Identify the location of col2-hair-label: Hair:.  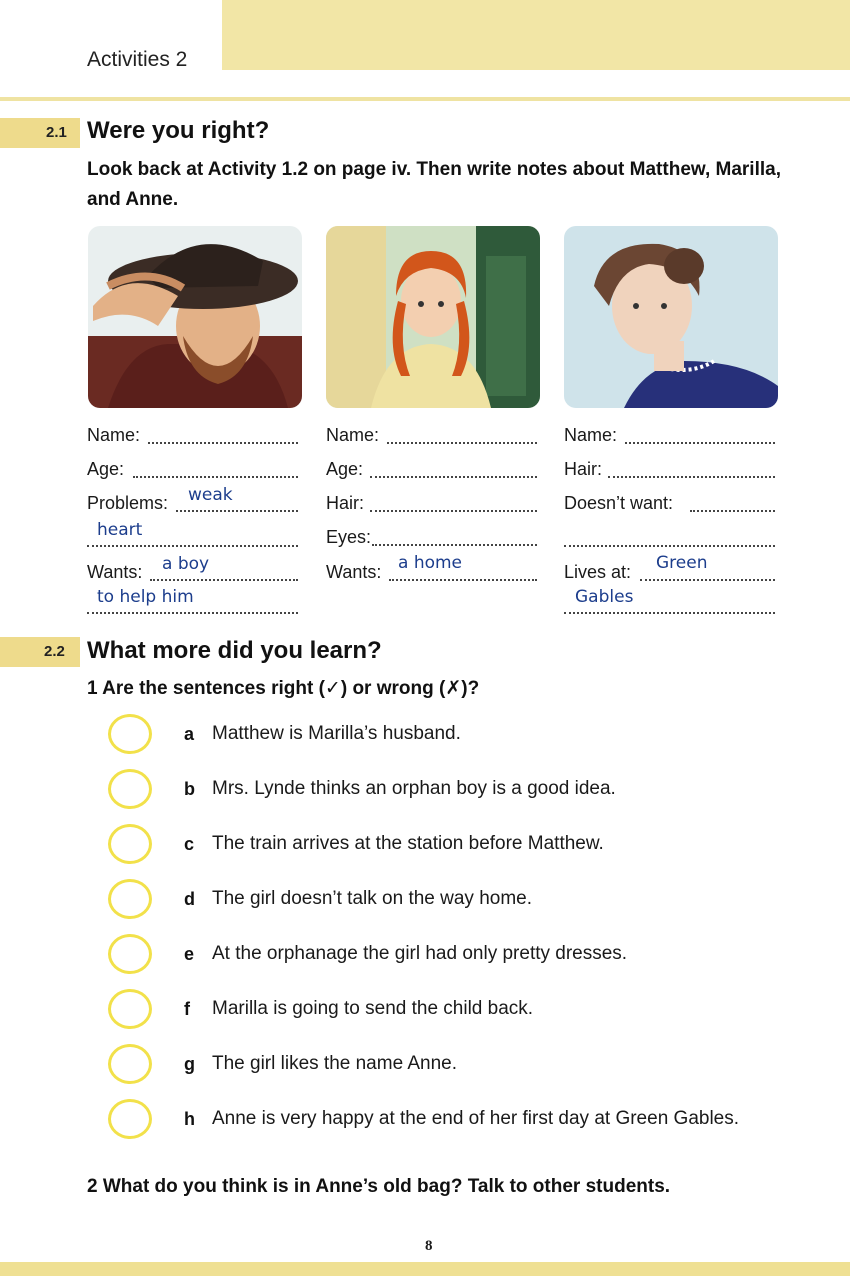
(345, 503).